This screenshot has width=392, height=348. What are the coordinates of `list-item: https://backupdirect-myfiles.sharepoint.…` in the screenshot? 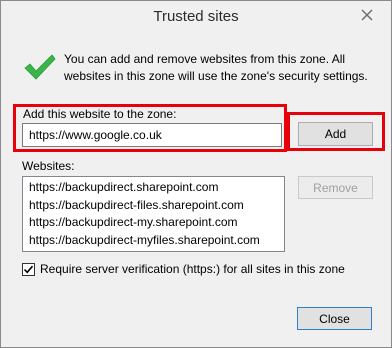 It's located at (153, 241).